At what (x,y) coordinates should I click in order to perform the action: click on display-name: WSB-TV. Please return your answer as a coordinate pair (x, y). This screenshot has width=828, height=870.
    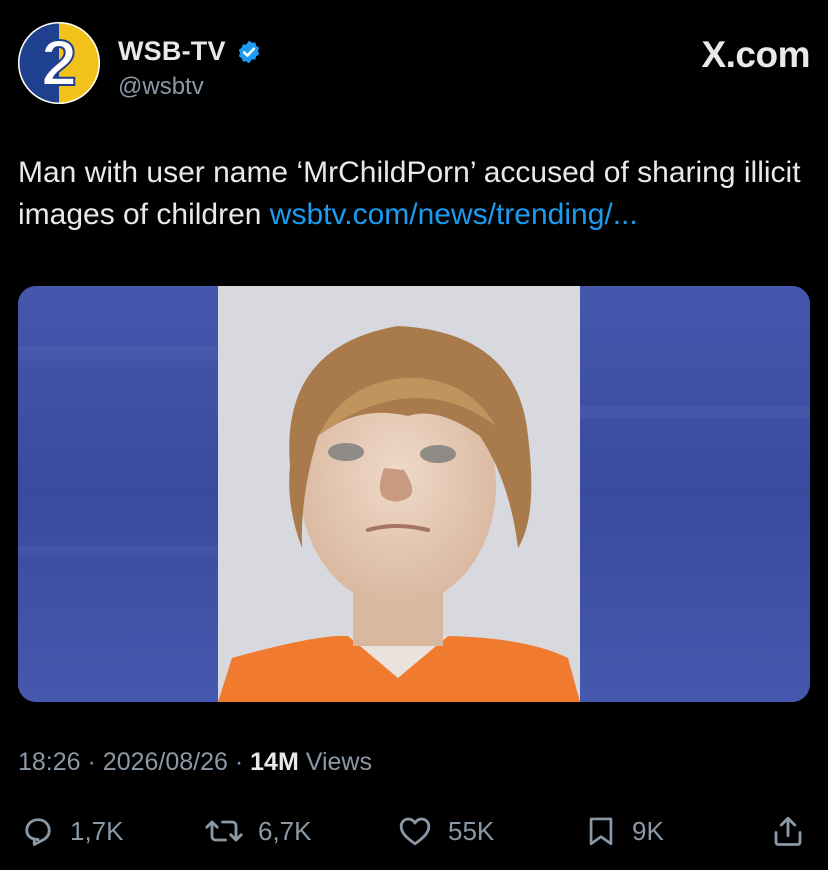
    Looking at the image, I should click on (172, 51).